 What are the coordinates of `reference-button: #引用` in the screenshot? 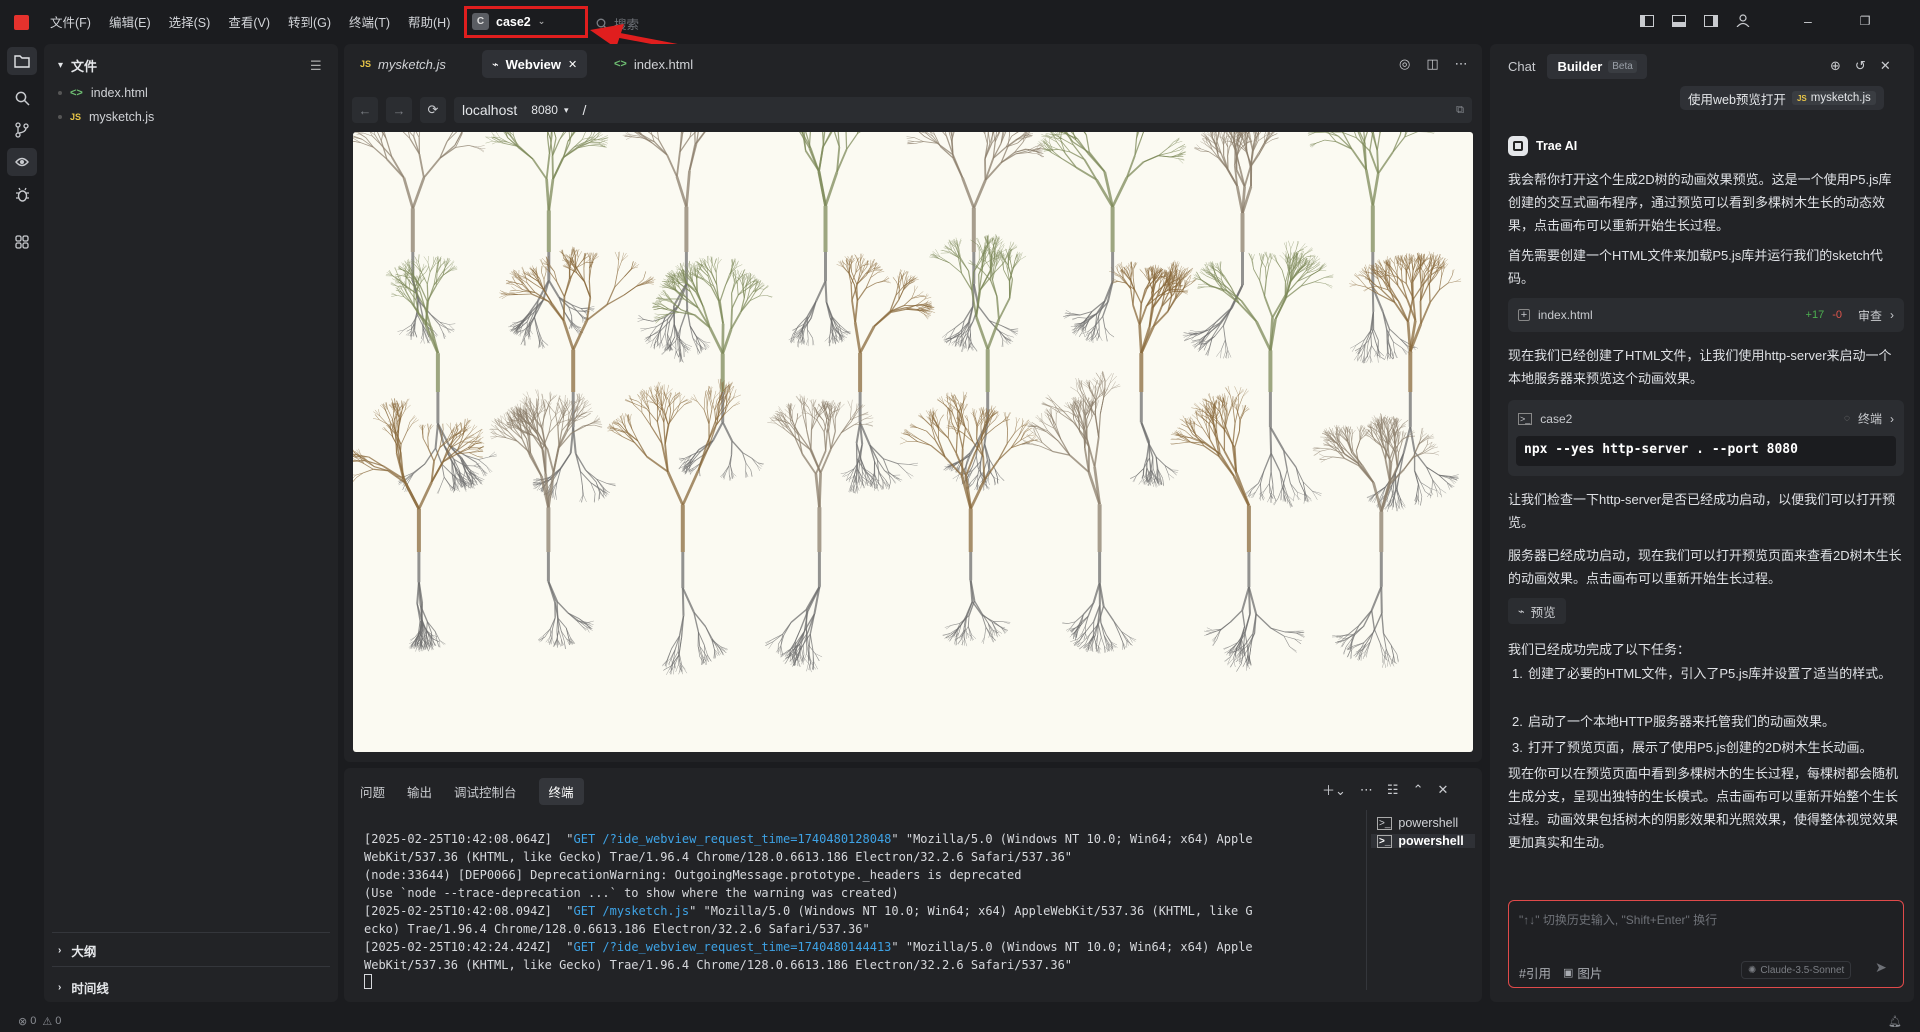 It's located at (1535, 972).